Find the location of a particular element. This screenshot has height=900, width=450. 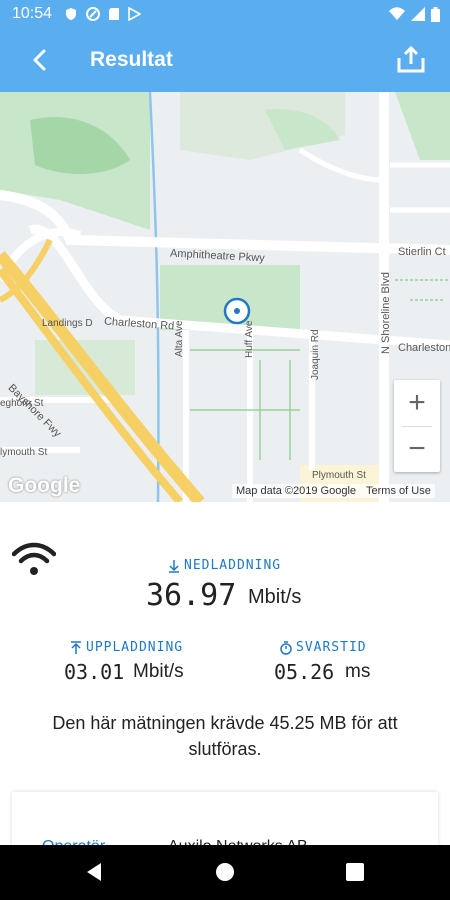

status-time: 10:54 is located at coordinates (32, 13).